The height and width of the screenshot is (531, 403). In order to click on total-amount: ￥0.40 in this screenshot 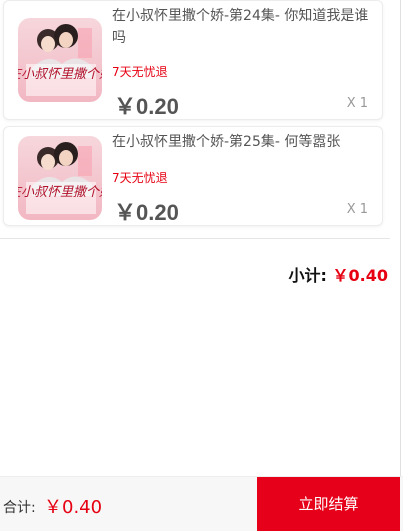, I will do `click(73, 507)`.